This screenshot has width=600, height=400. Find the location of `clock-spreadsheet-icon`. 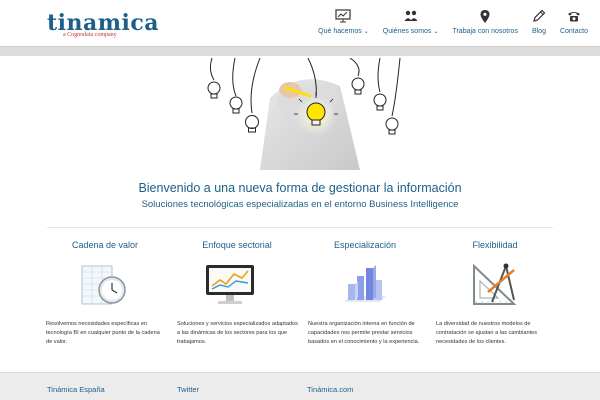

clock-spreadsheet-icon is located at coordinates (105, 285).